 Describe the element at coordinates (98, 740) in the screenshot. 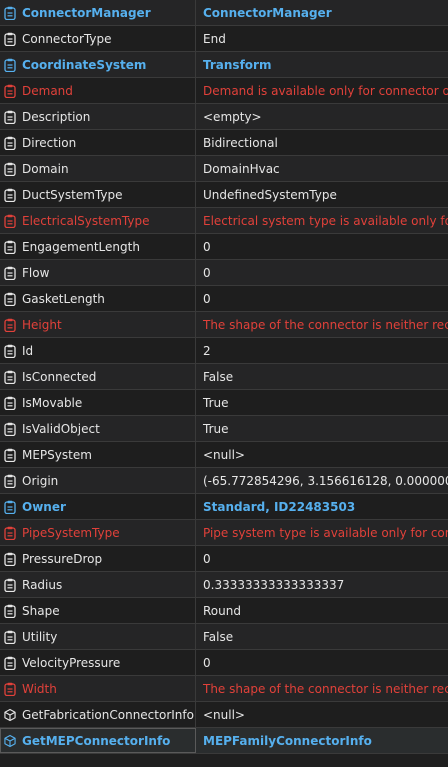

I see `property-name-cell: GetMEPConnectorInfo` at that location.